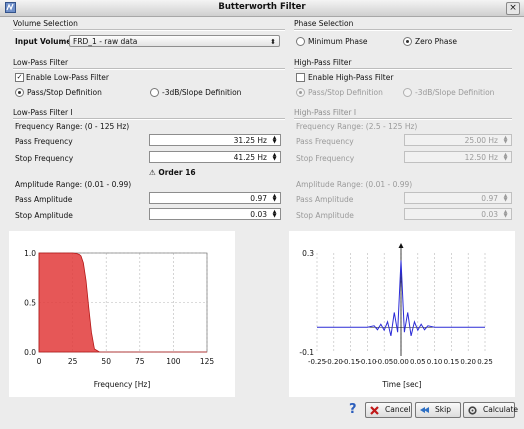 This screenshot has width=524, height=429. What do you see at coordinates (250, 140) in the screenshot?
I see `low-pass-pass-frequency-value: 31.25 Hz` at bounding box center [250, 140].